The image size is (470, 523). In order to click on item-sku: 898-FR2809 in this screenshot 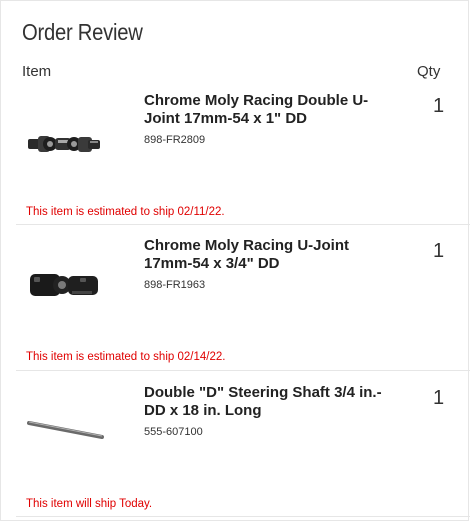, I will do `click(175, 140)`.